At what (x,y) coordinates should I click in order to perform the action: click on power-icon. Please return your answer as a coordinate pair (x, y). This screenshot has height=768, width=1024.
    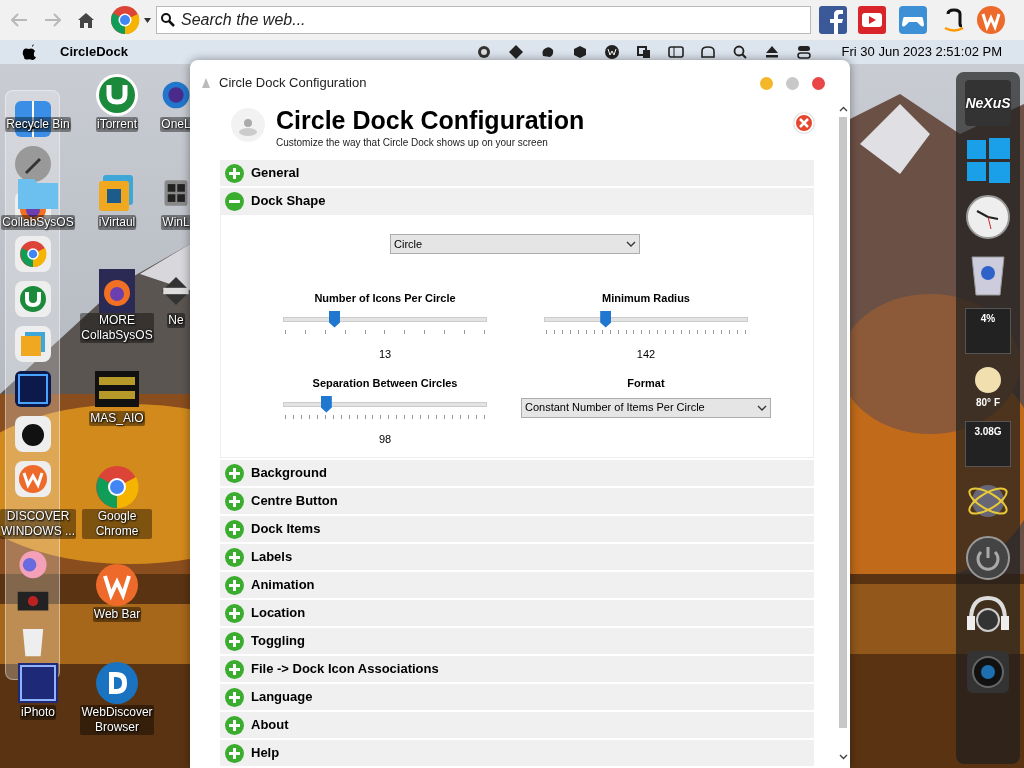
    Looking at the image, I should click on (988, 558).